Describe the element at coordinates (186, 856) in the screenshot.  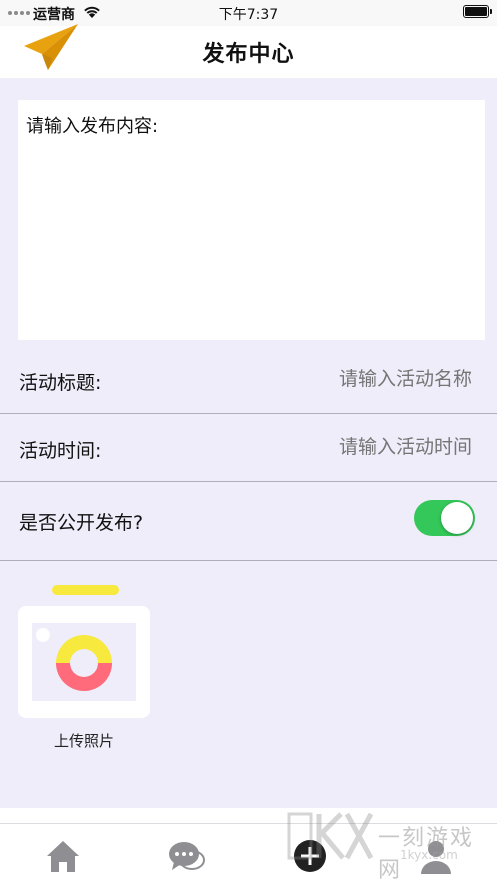
I see `chat-icon` at that location.